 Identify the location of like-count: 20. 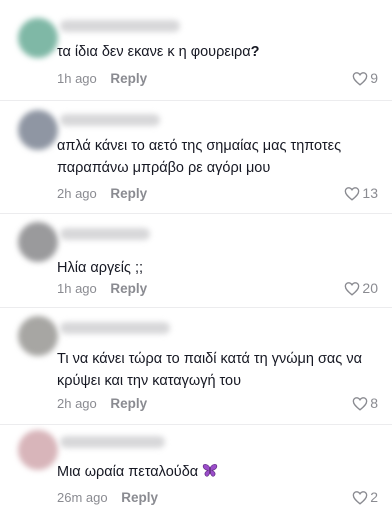
(370, 288).